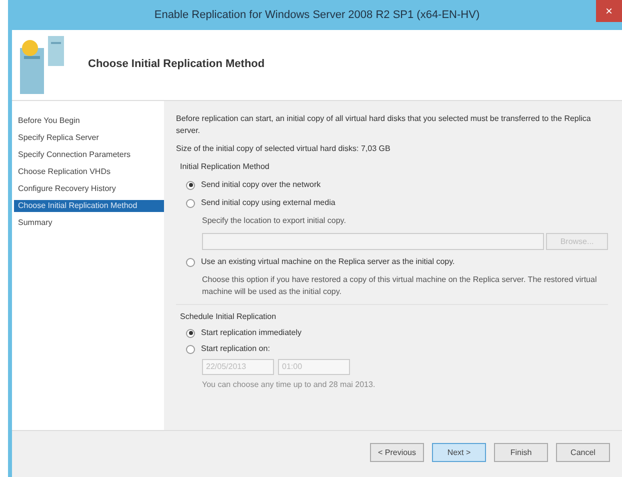  Describe the element at coordinates (268, 203) in the screenshot. I see `option-label: Send initial copy using external media` at that location.